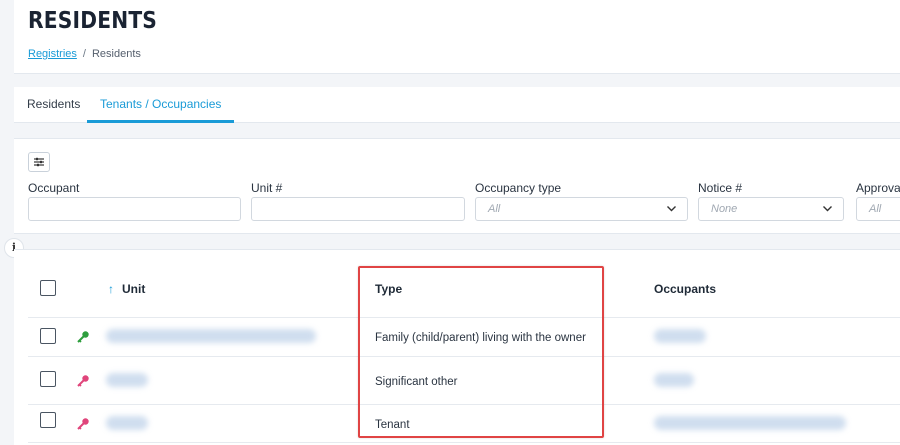 The image size is (900, 445). What do you see at coordinates (267, 188) in the screenshot?
I see `unit-label: Unit #` at bounding box center [267, 188].